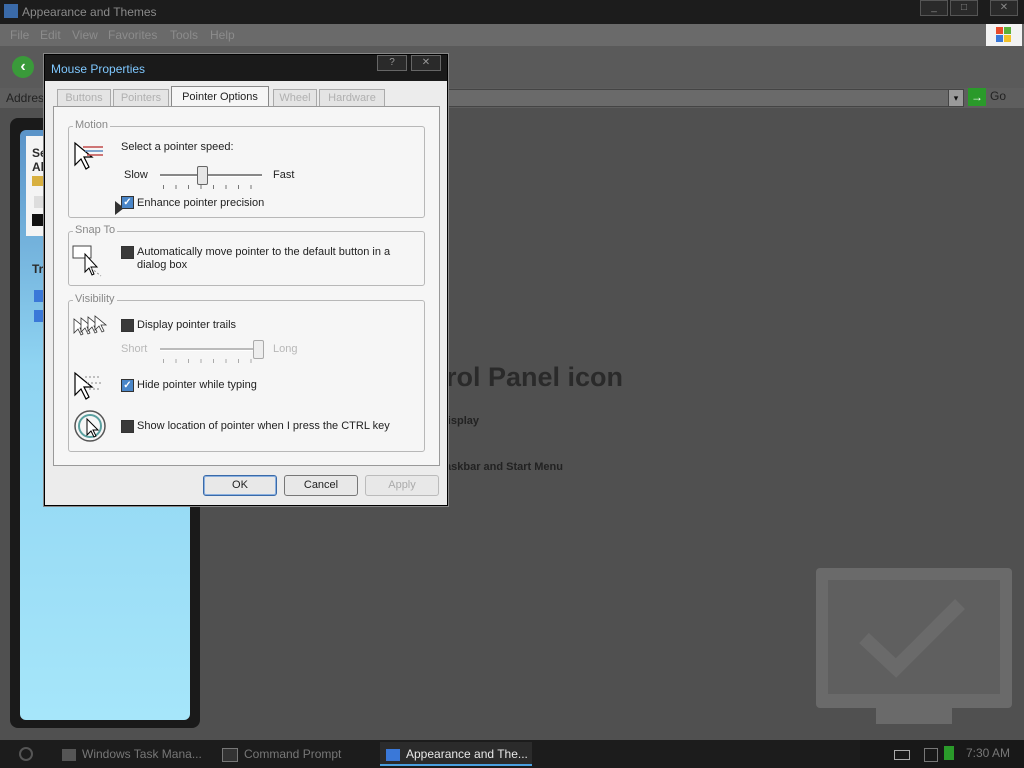  What do you see at coordinates (19, 35) in the screenshot?
I see `menu-file: File` at bounding box center [19, 35].